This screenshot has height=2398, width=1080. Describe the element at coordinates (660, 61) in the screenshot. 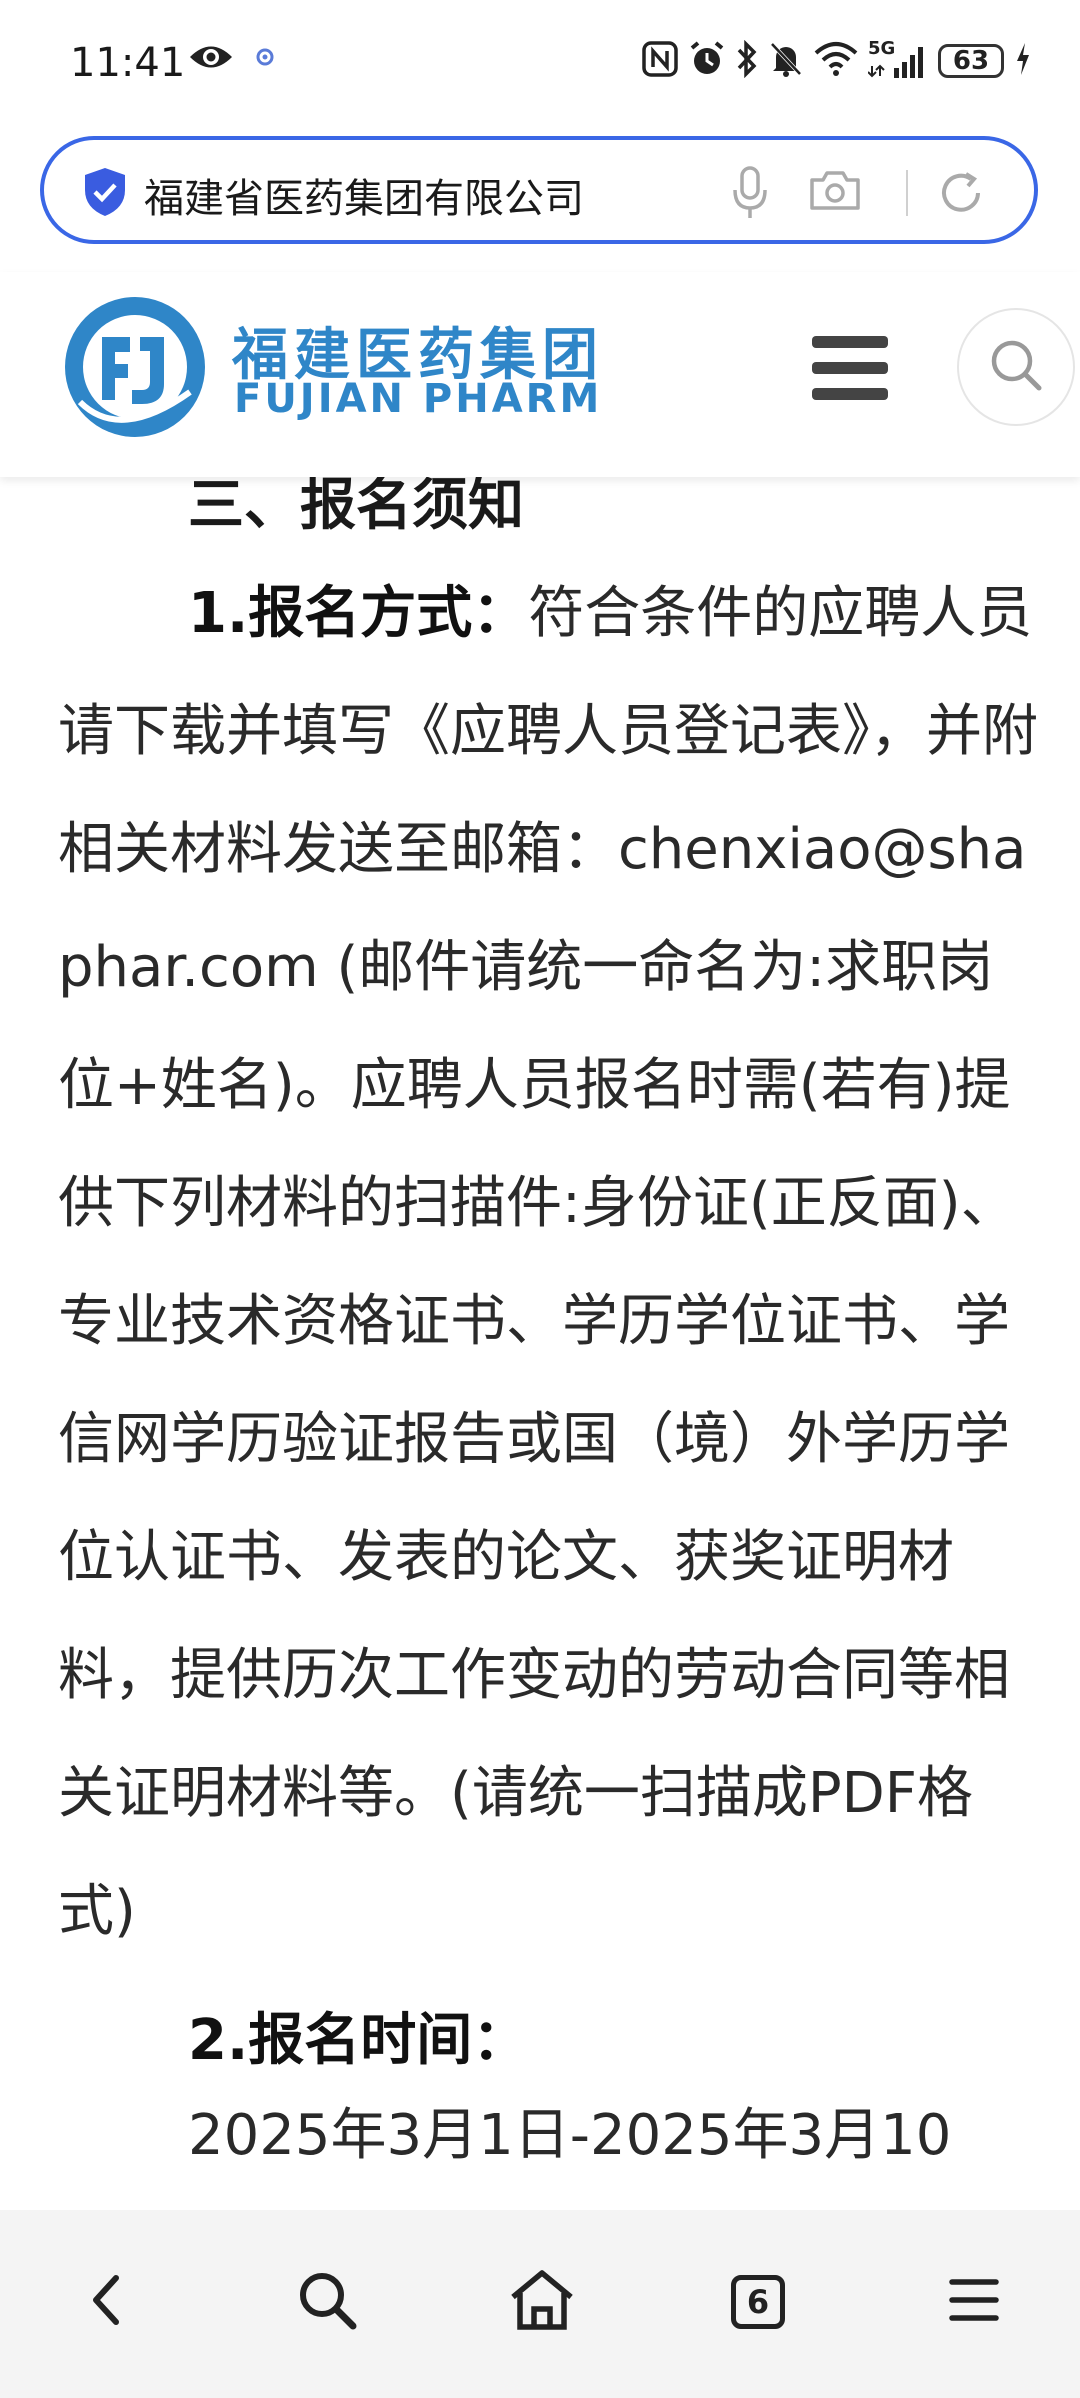

I see `nfc-icon` at that location.